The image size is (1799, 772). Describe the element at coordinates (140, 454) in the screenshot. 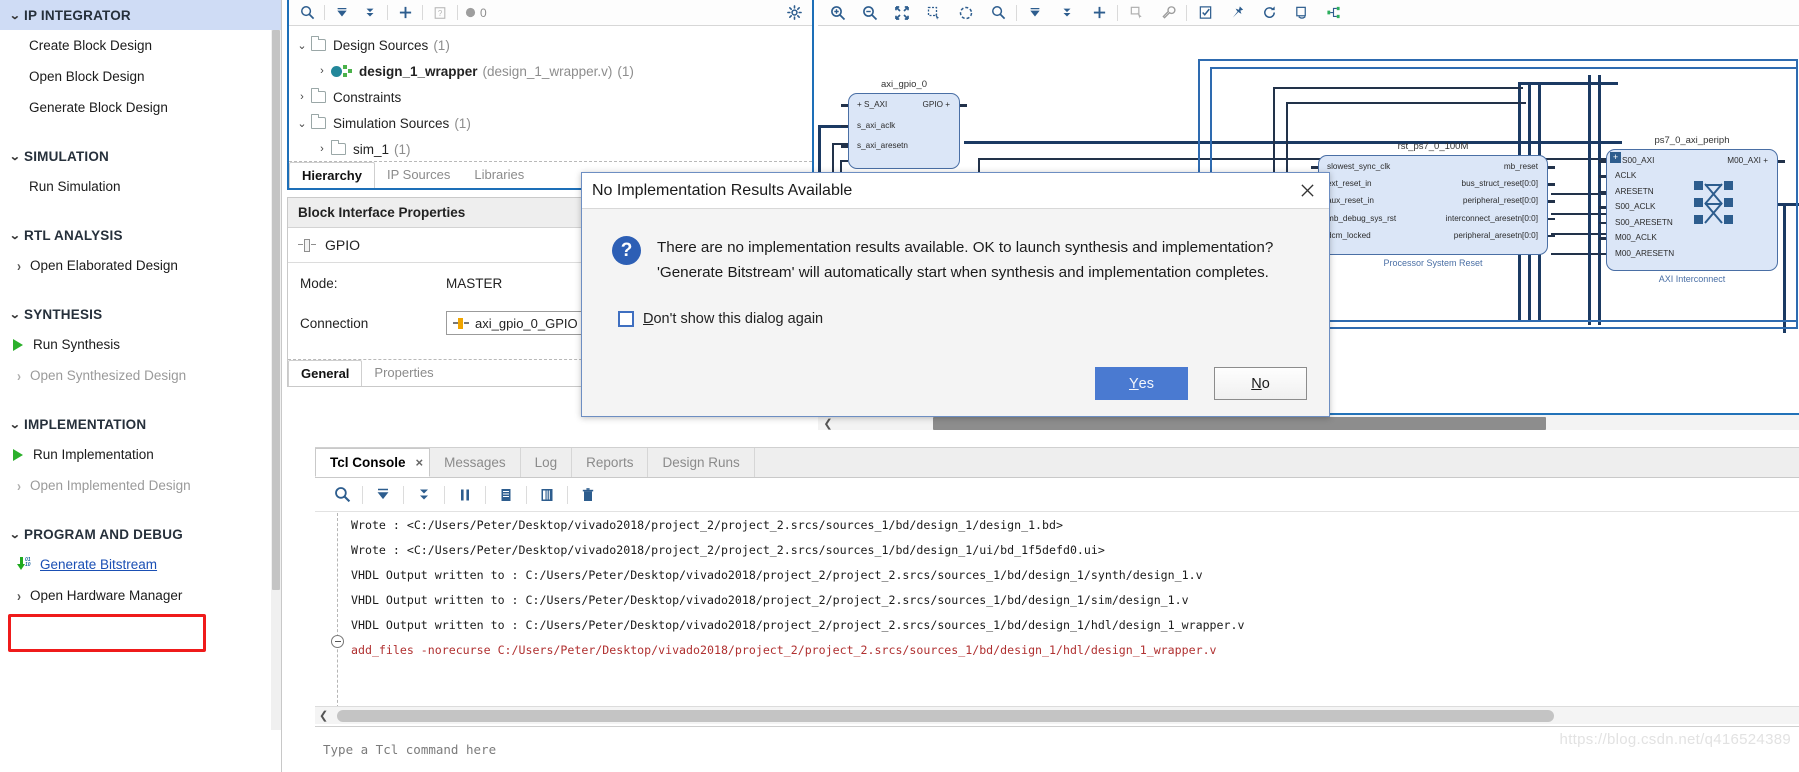

I see `sidebar-item-run-implementation: Run Implementation` at that location.